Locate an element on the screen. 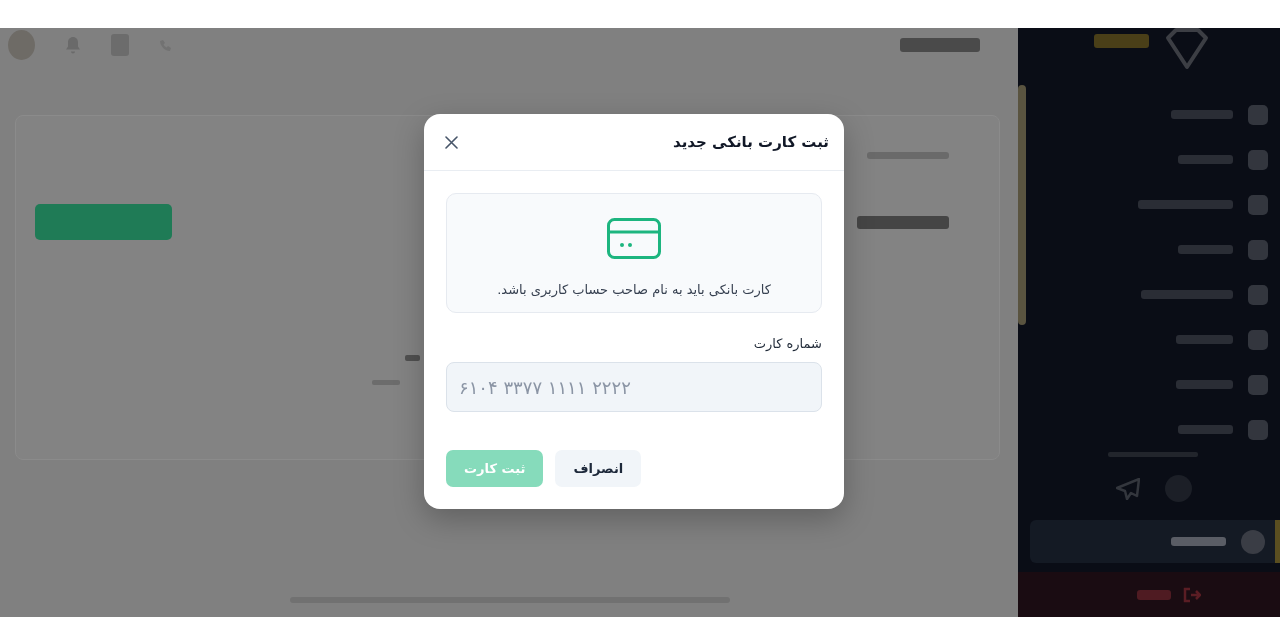 The height and width of the screenshot is (617, 1280). exit-icon is located at coordinates (1192, 594).